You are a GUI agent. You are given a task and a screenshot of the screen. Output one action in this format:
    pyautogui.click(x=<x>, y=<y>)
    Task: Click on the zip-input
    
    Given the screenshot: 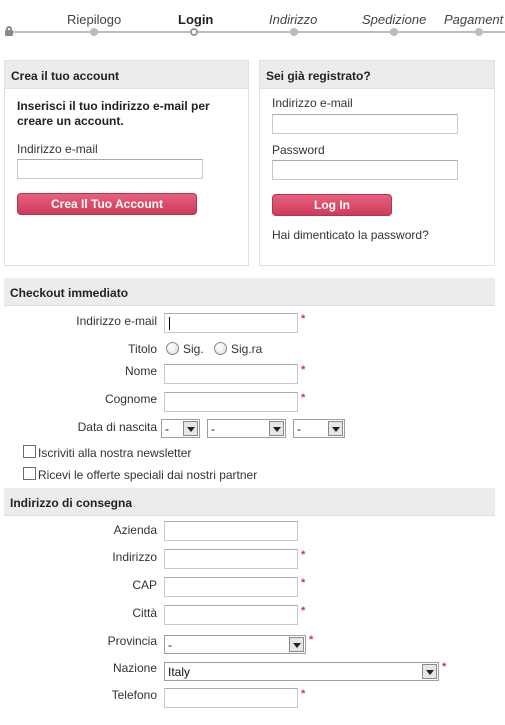 What is the action you would take?
    pyautogui.click(x=231, y=587)
    